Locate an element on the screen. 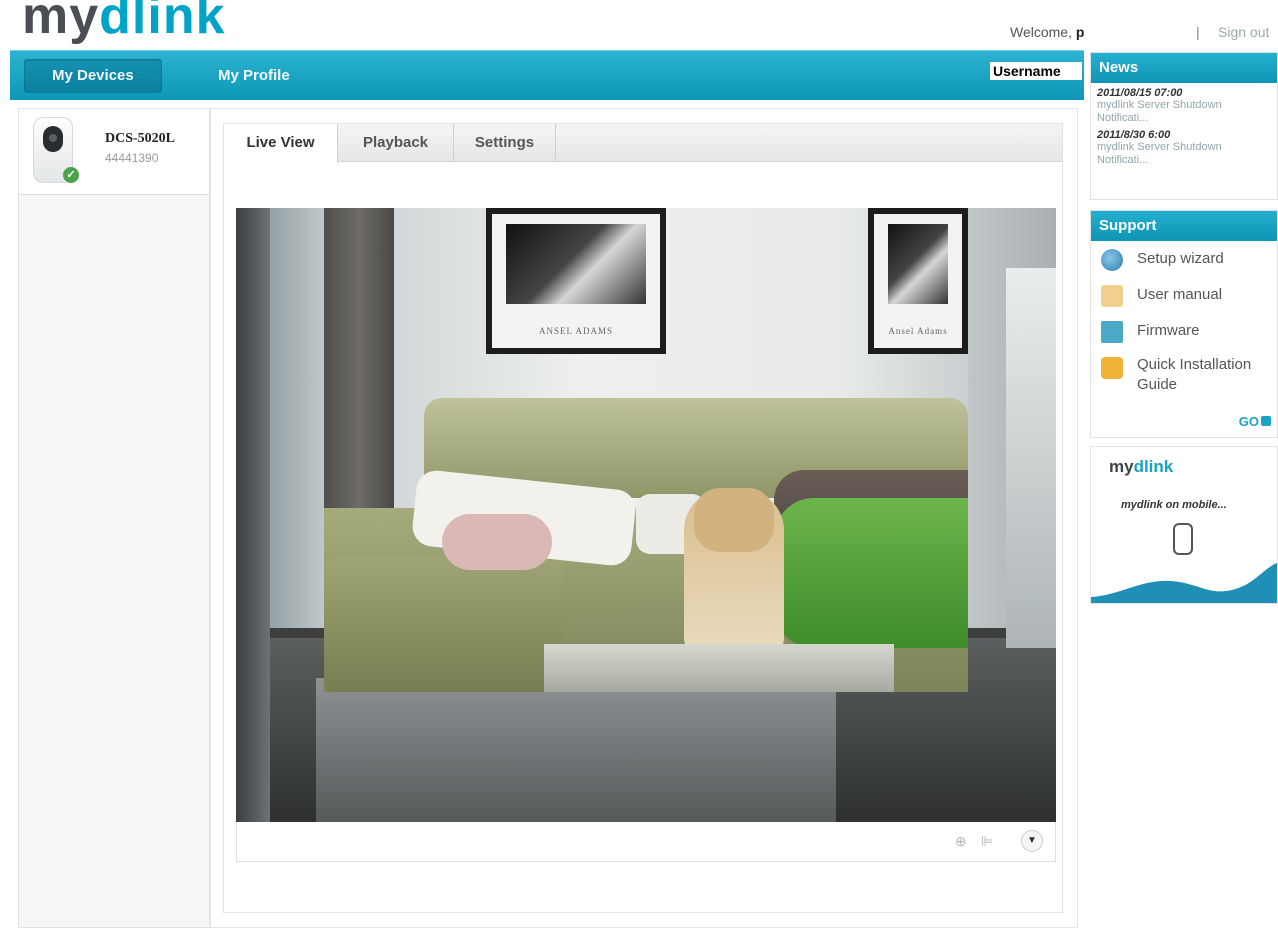 The image size is (1278, 933). news-date: 2011/08/15 07:00 is located at coordinates (1140, 93).